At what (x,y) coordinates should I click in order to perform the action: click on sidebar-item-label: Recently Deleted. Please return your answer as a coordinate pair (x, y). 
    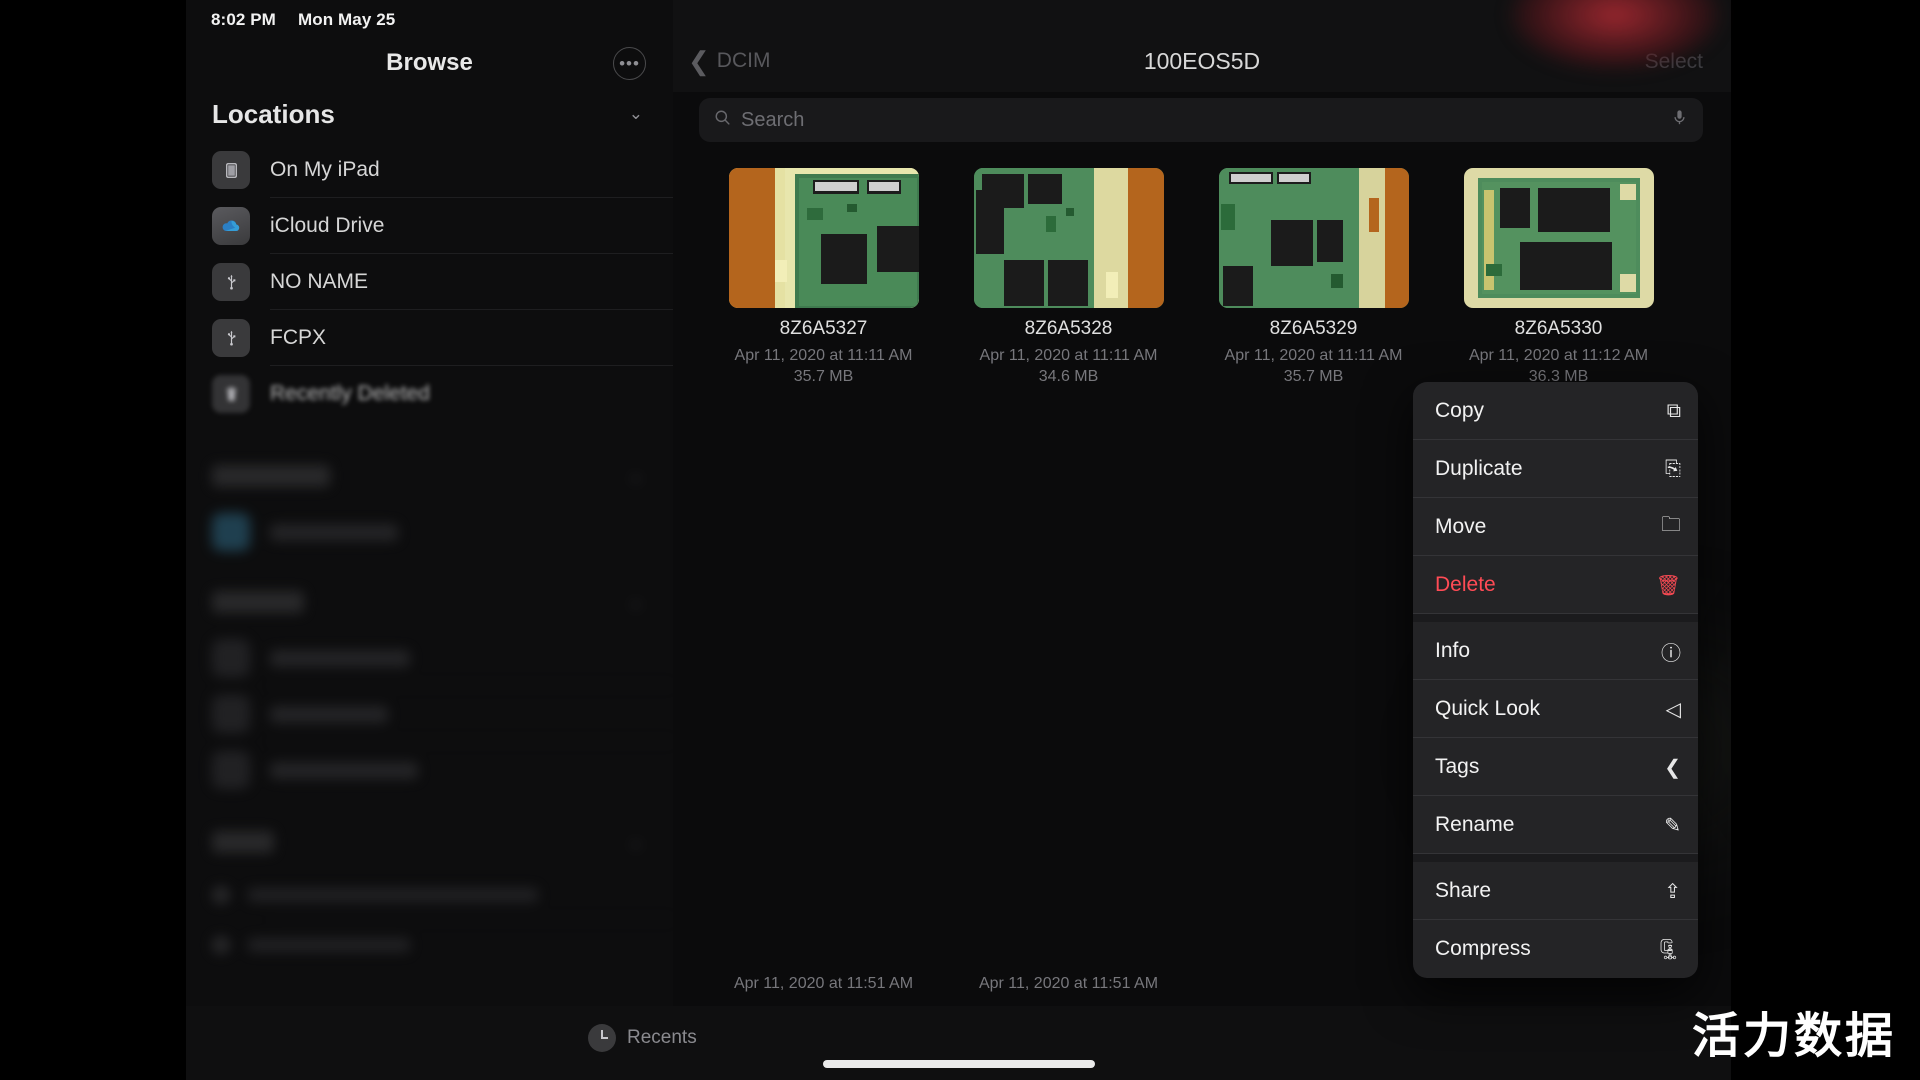
    Looking at the image, I should click on (350, 393).